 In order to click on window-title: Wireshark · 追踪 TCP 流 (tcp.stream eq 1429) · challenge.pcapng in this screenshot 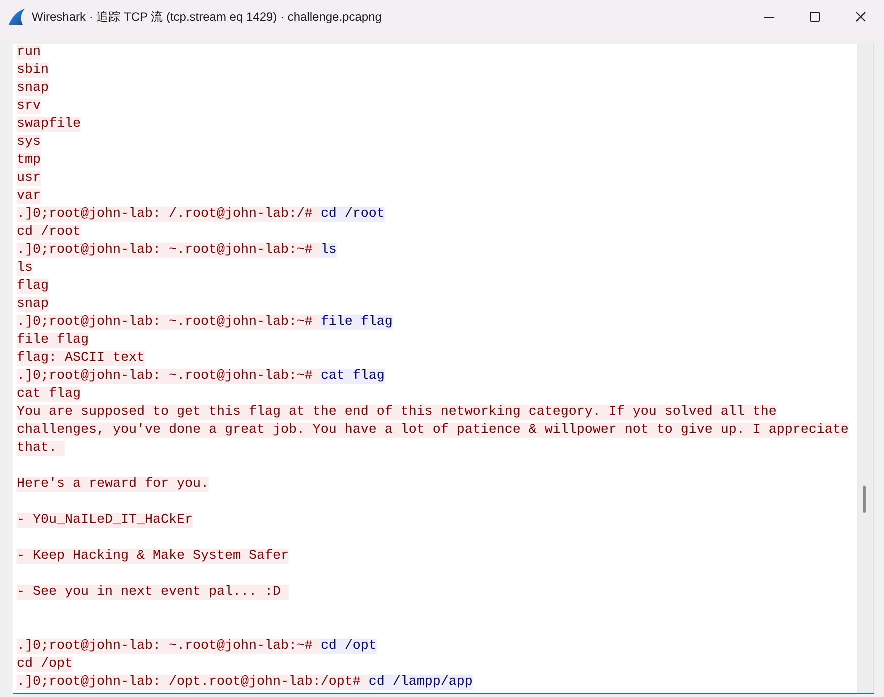, I will do `click(207, 17)`.